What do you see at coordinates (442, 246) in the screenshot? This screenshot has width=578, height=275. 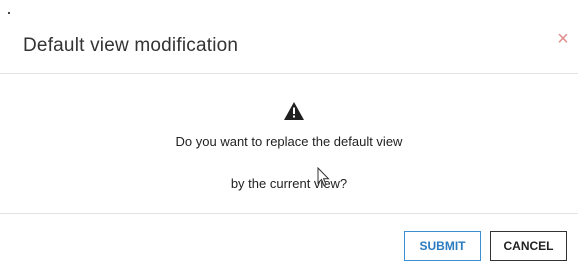 I see `submit-button: SUBMIT` at bounding box center [442, 246].